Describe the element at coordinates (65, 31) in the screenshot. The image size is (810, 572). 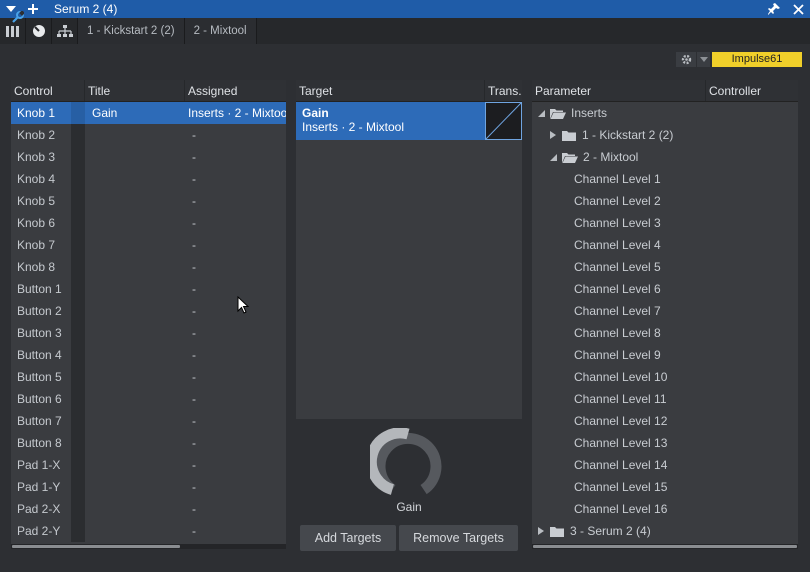
I see `routing-icon` at that location.